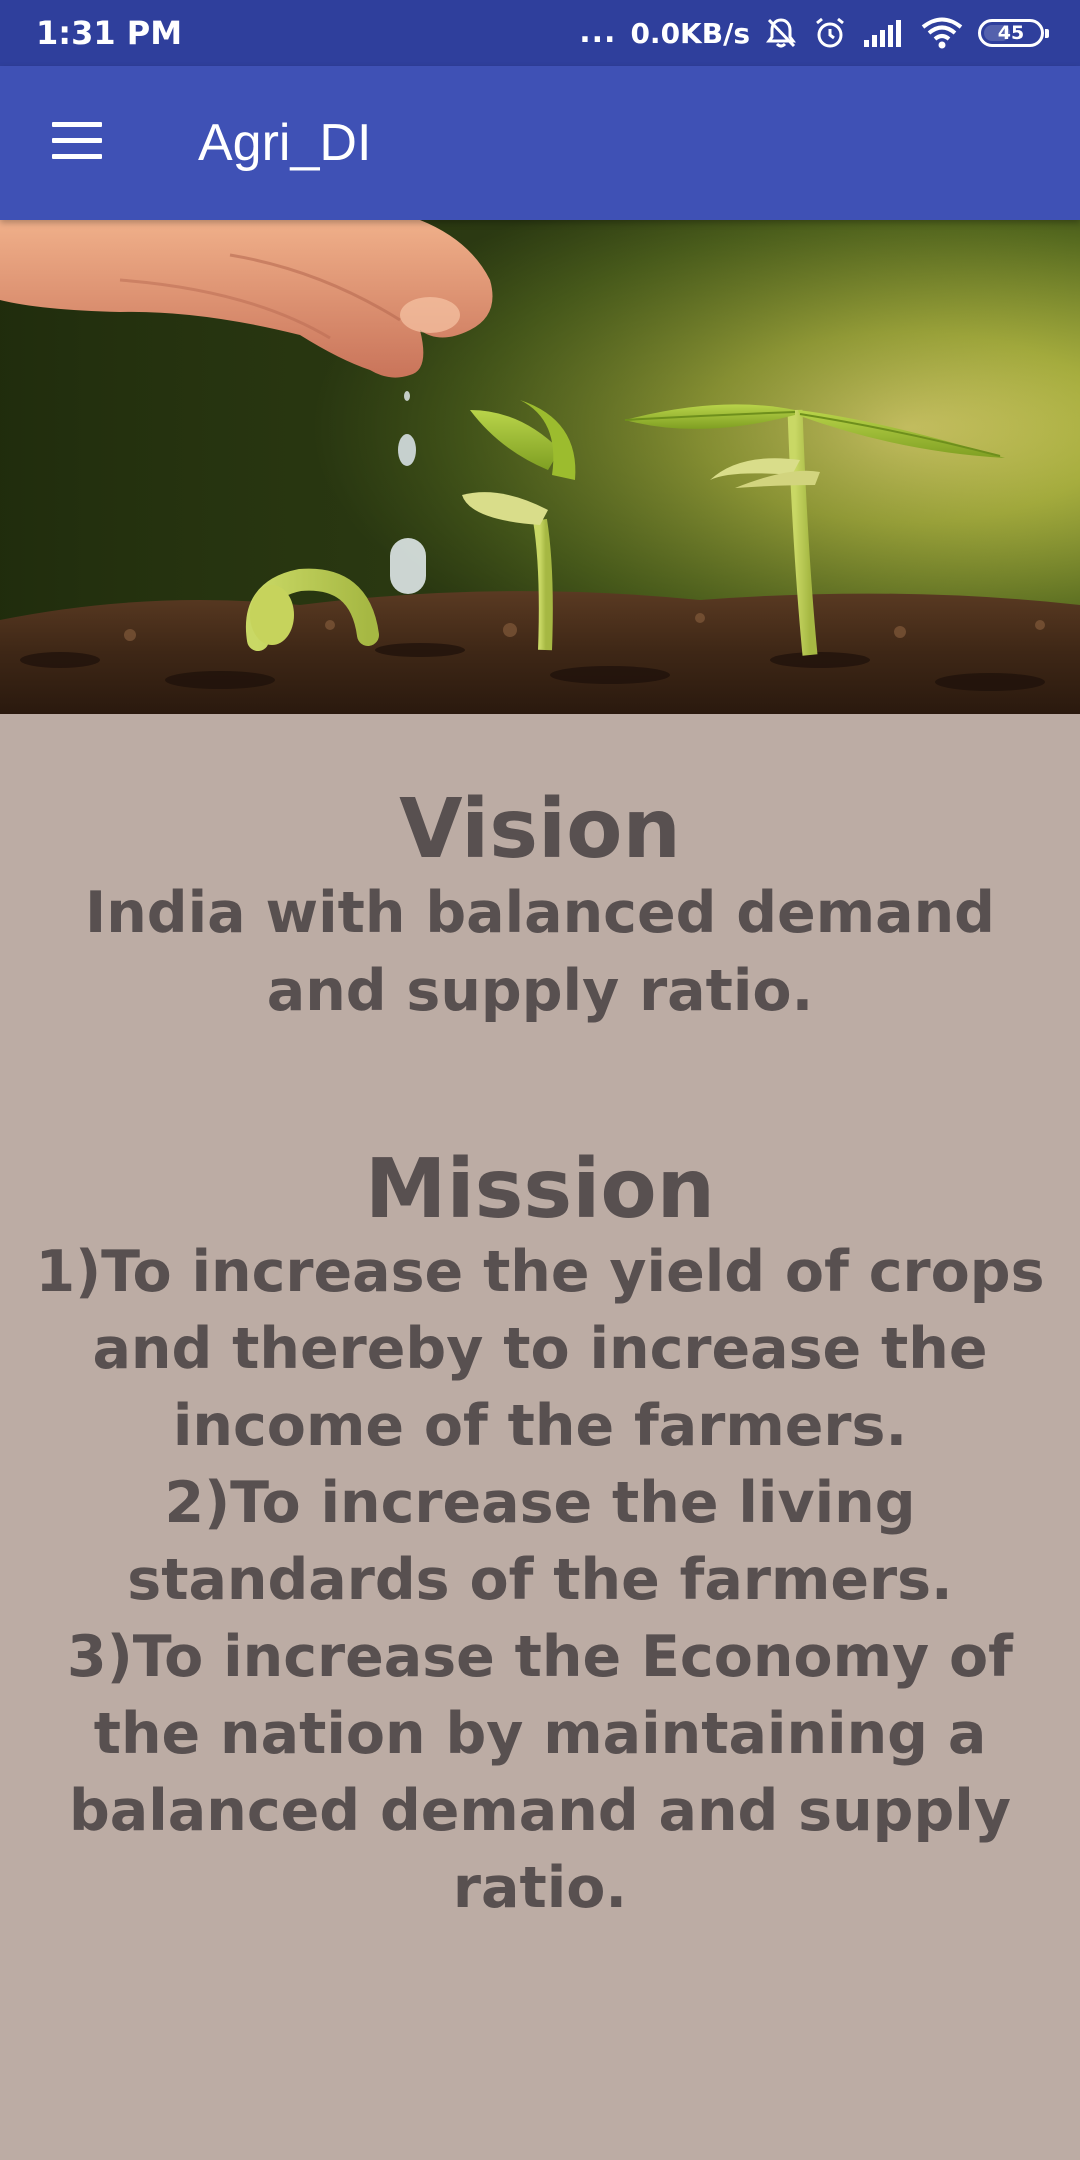 The height and width of the screenshot is (2160, 1080). Describe the element at coordinates (540, 33) in the screenshot. I see `status-bar: 1:31 PM ... 0.0KB/s 45` at that location.